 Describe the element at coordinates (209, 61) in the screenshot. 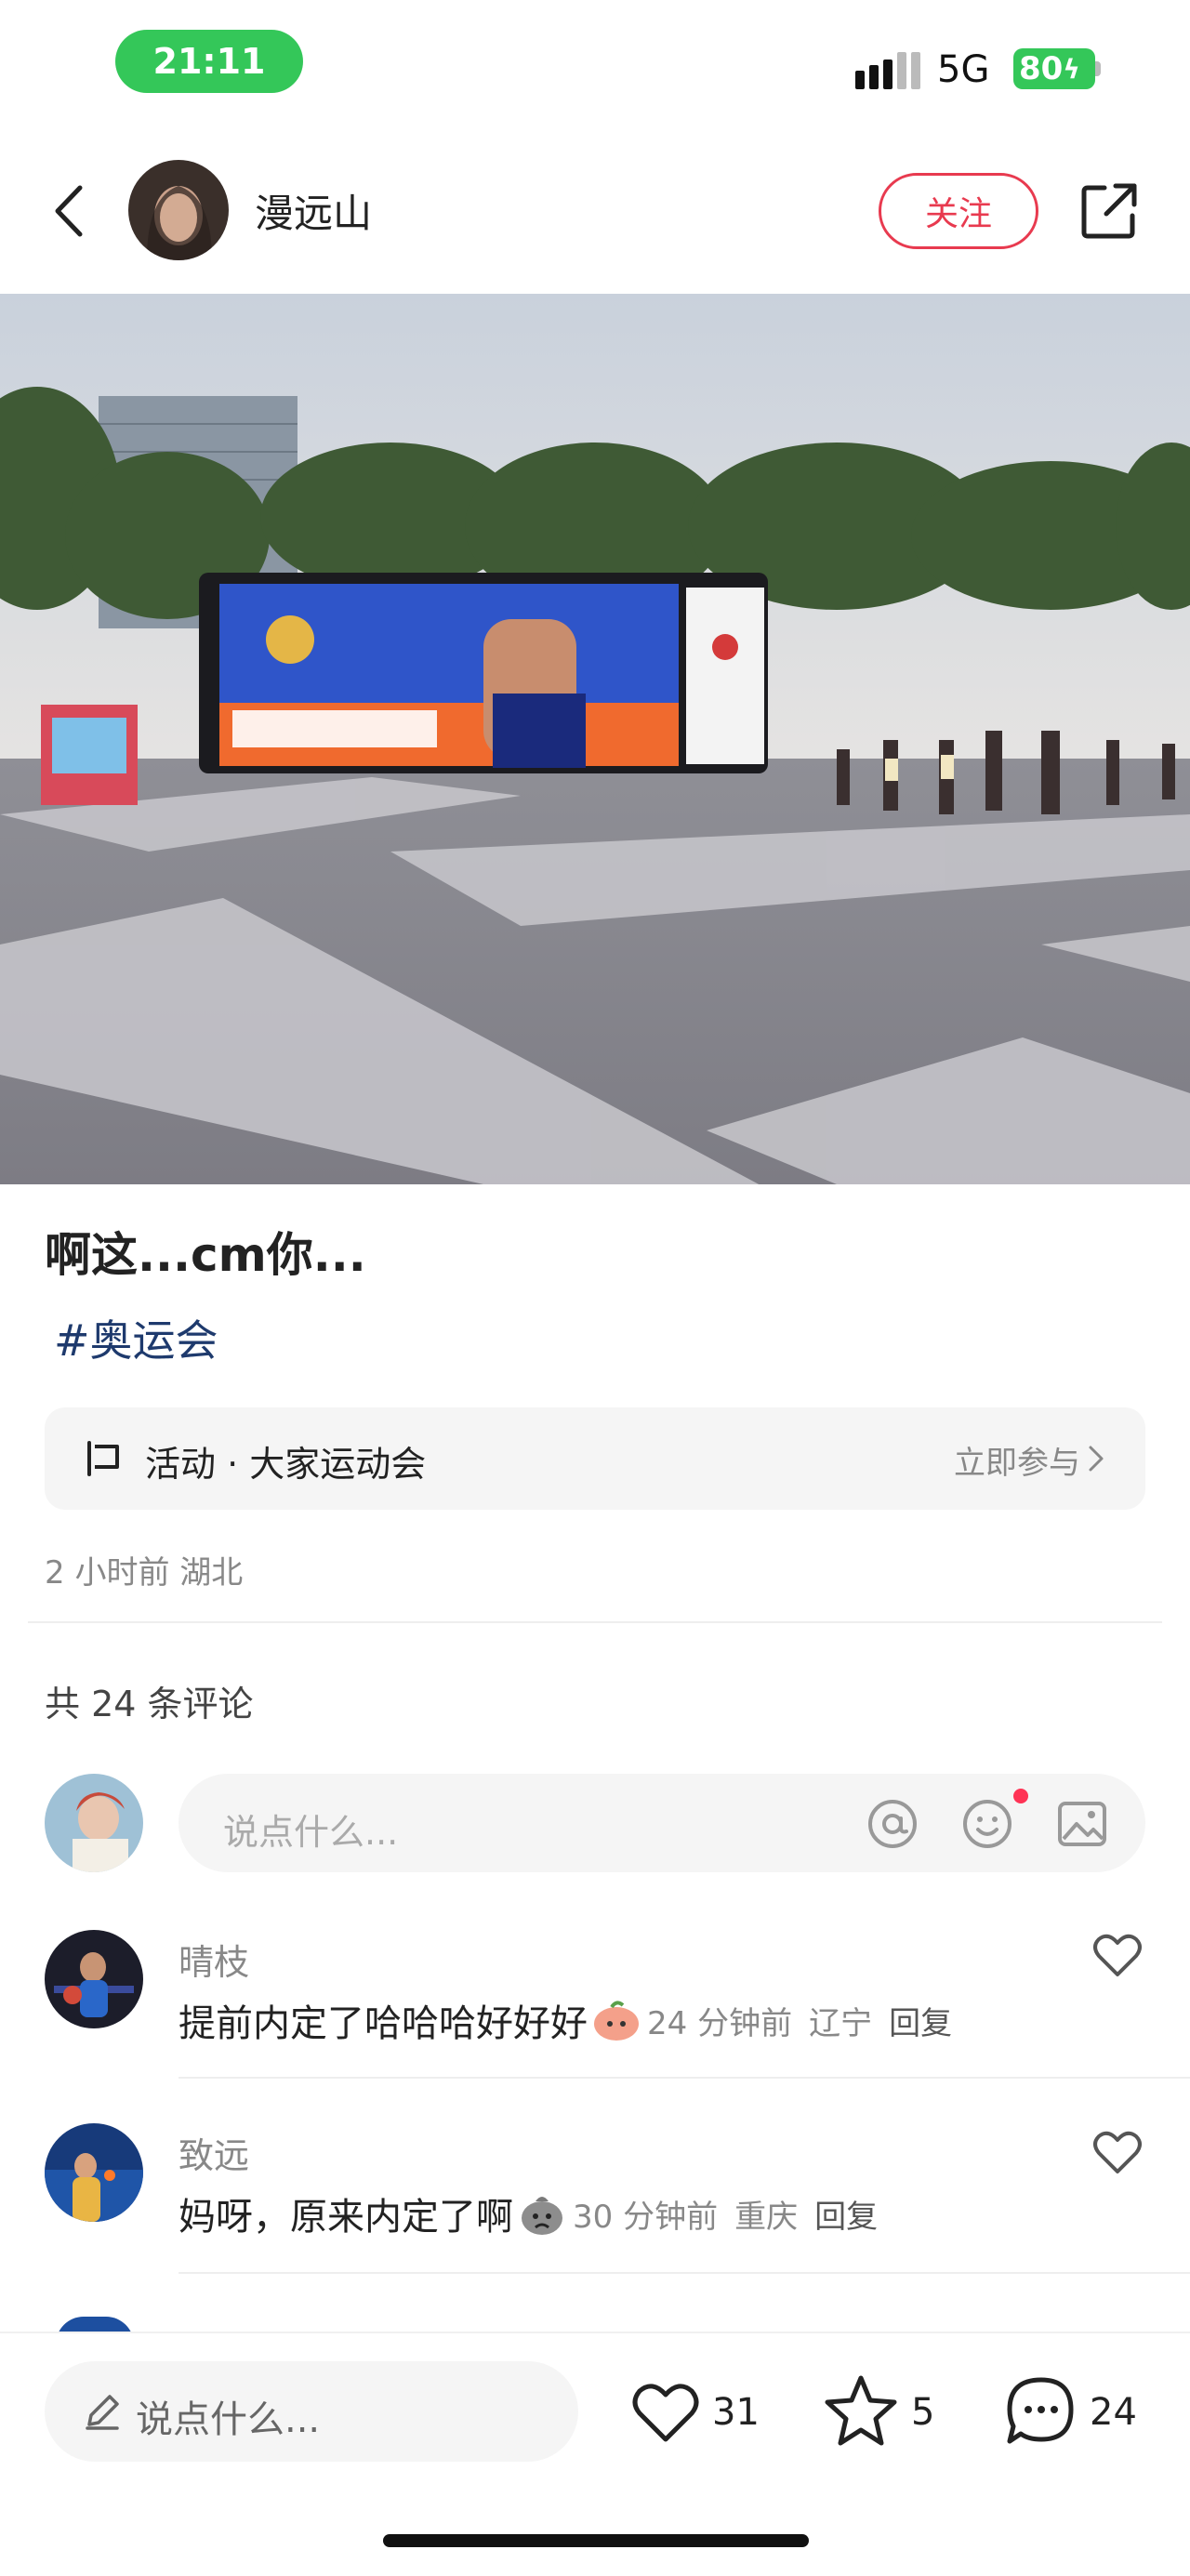

I see `status-time: 21:11` at that location.